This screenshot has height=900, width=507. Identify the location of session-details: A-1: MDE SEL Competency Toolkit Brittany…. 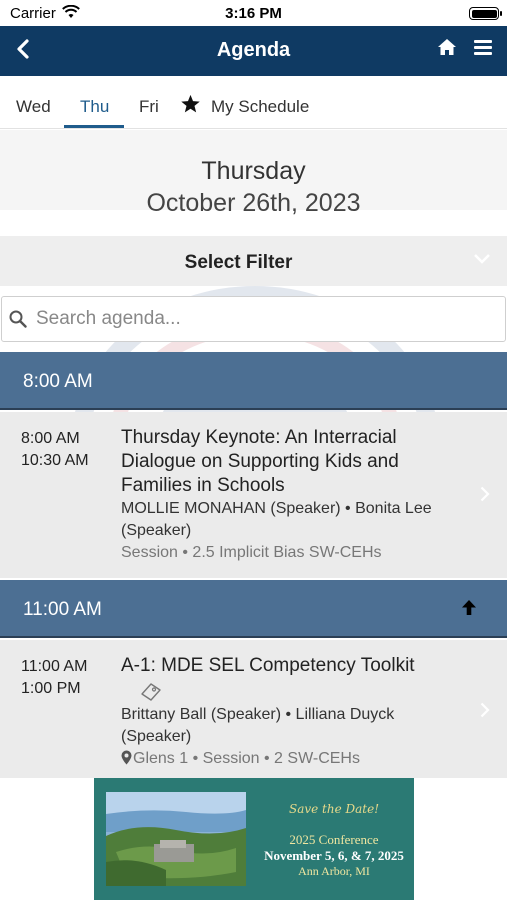
(293, 712).